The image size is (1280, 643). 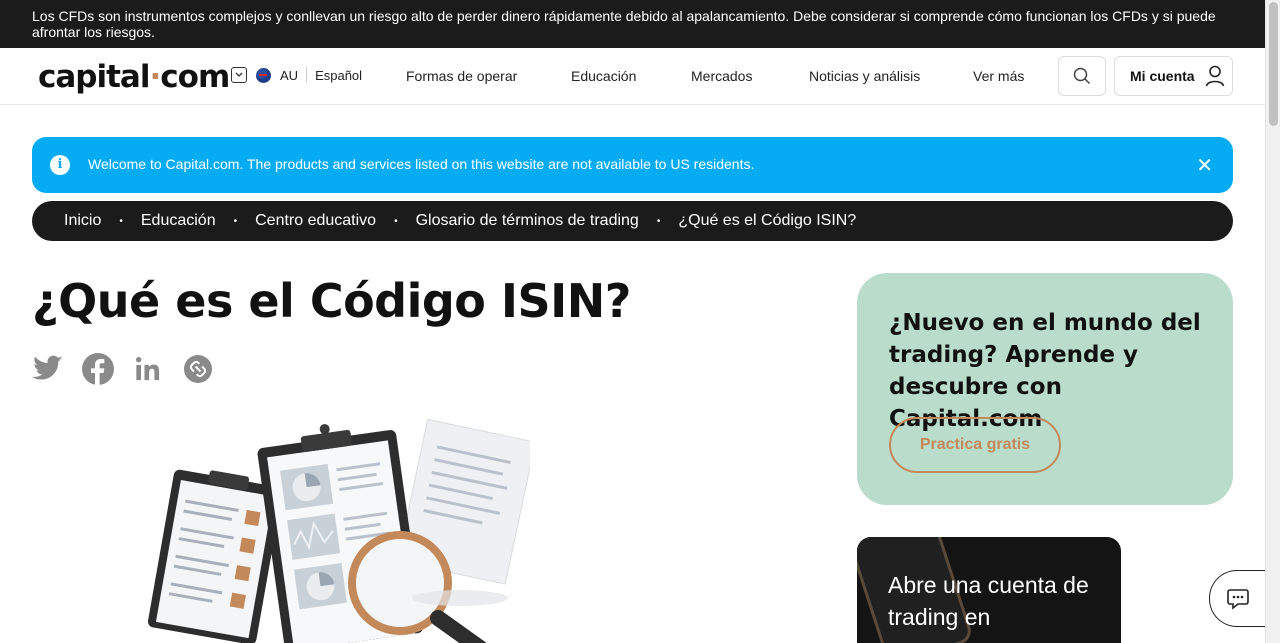 What do you see at coordinates (98, 369) in the screenshot?
I see `facebook-icon` at bounding box center [98, 369].